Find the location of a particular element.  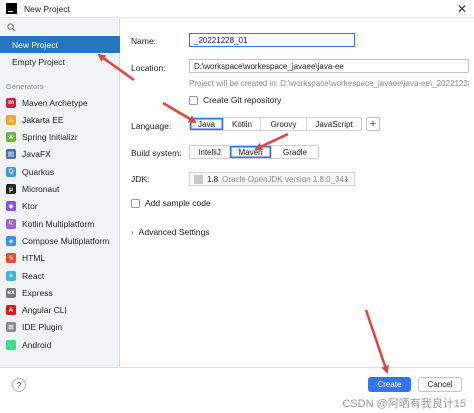

sidebar-item-label: Angular CLI is located at coordinates (44, 310).